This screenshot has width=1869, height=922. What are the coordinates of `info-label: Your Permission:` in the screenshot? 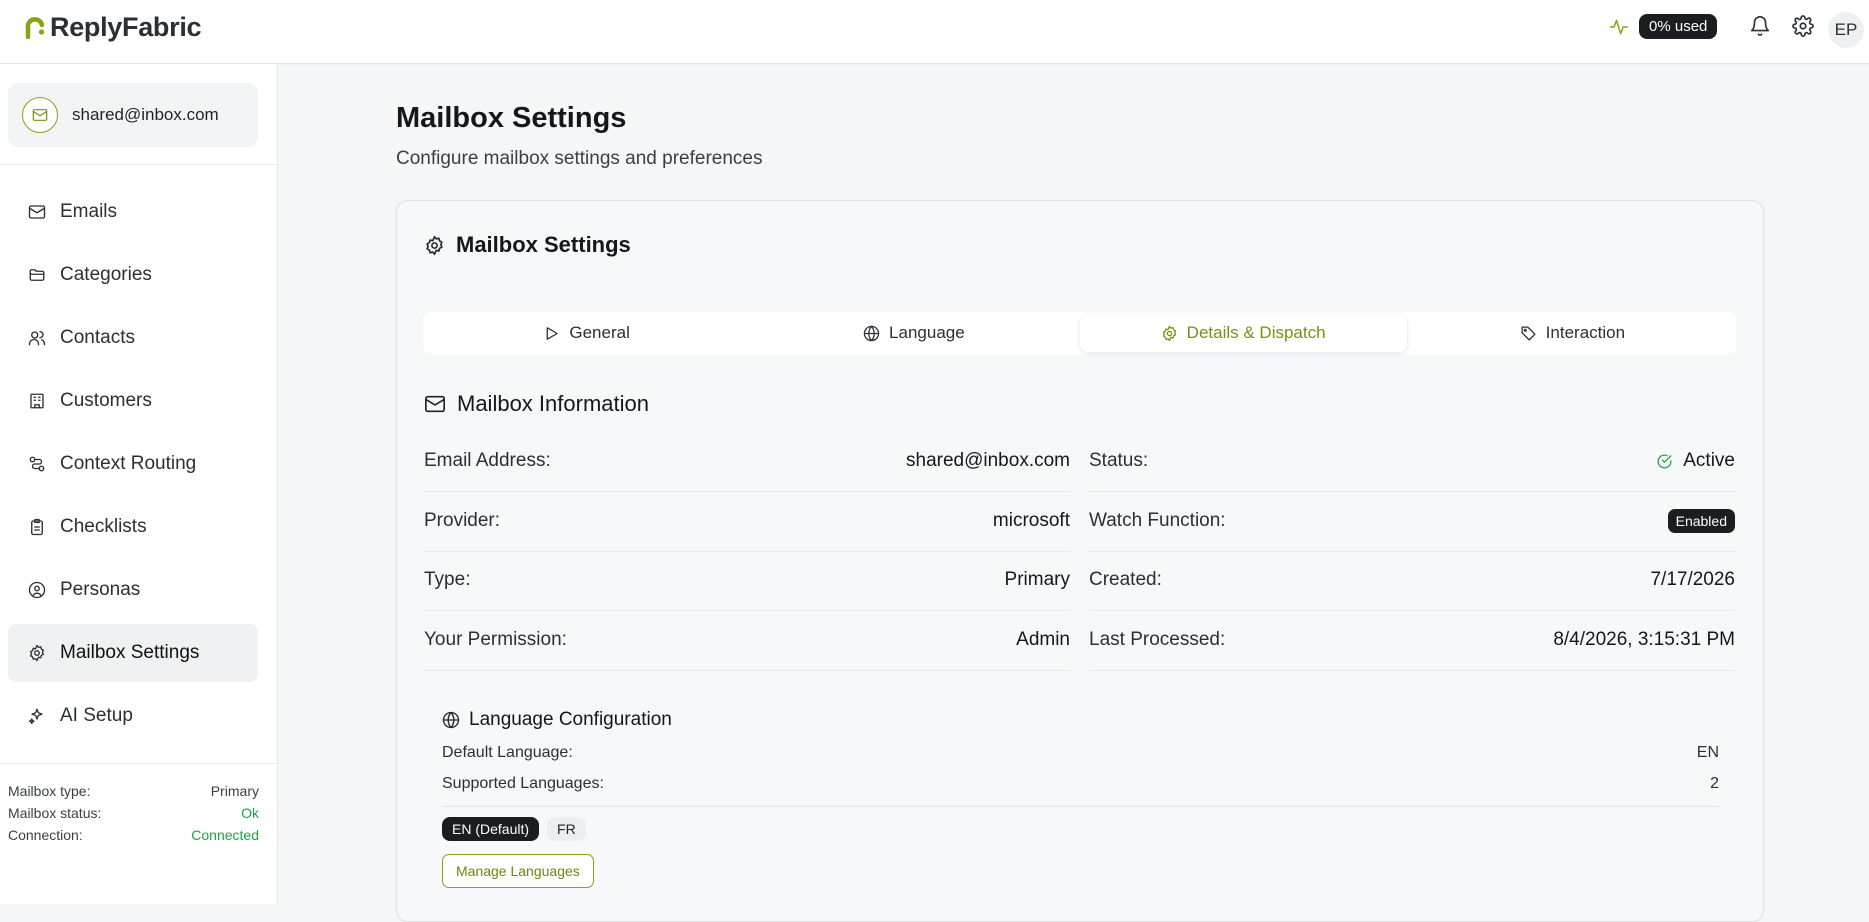 It's located at (495, 639).